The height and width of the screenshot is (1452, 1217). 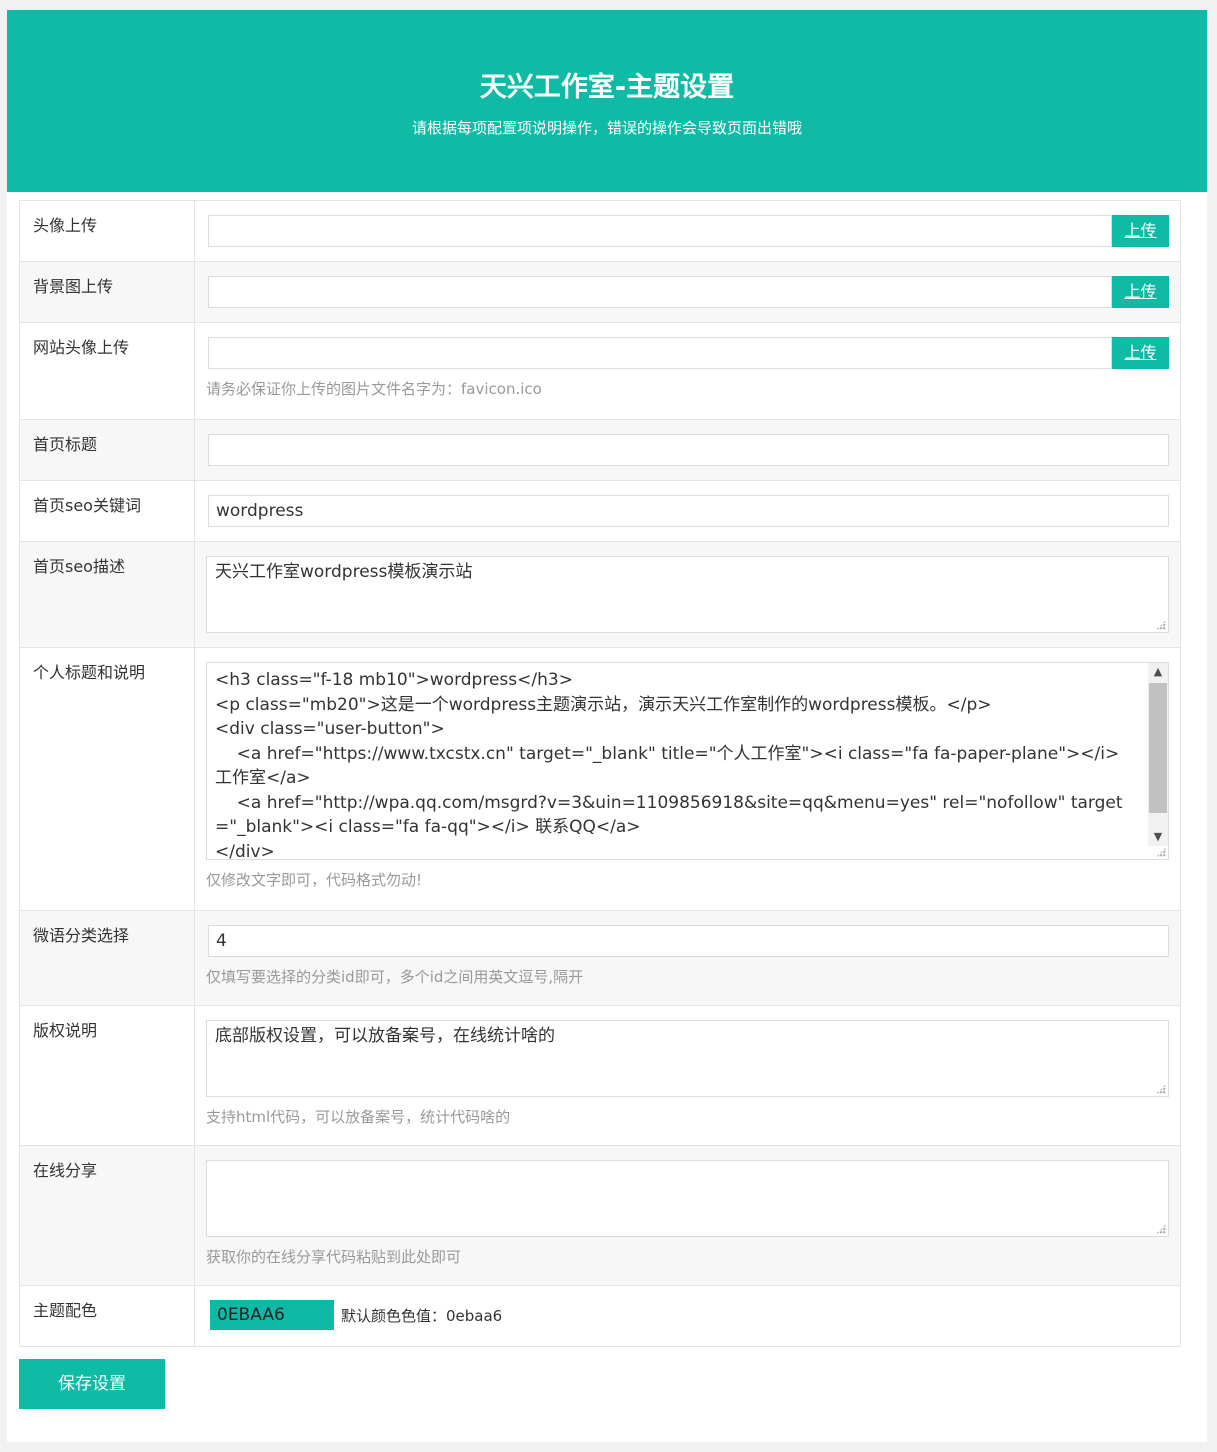 I want to click on scroll-up-arrow-icon: ▲, so click(x=1158, y=672).